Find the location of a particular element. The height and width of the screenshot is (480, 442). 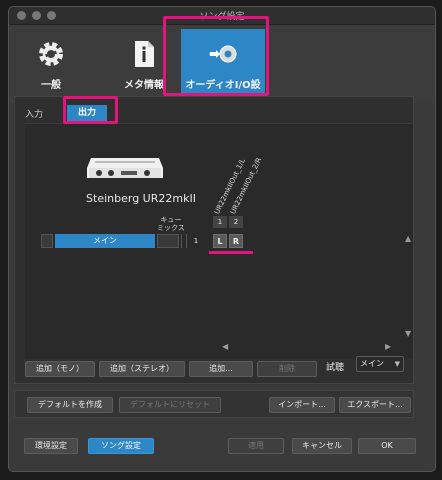

general-tab-button: 一般 is located at coordinates (51, 64).